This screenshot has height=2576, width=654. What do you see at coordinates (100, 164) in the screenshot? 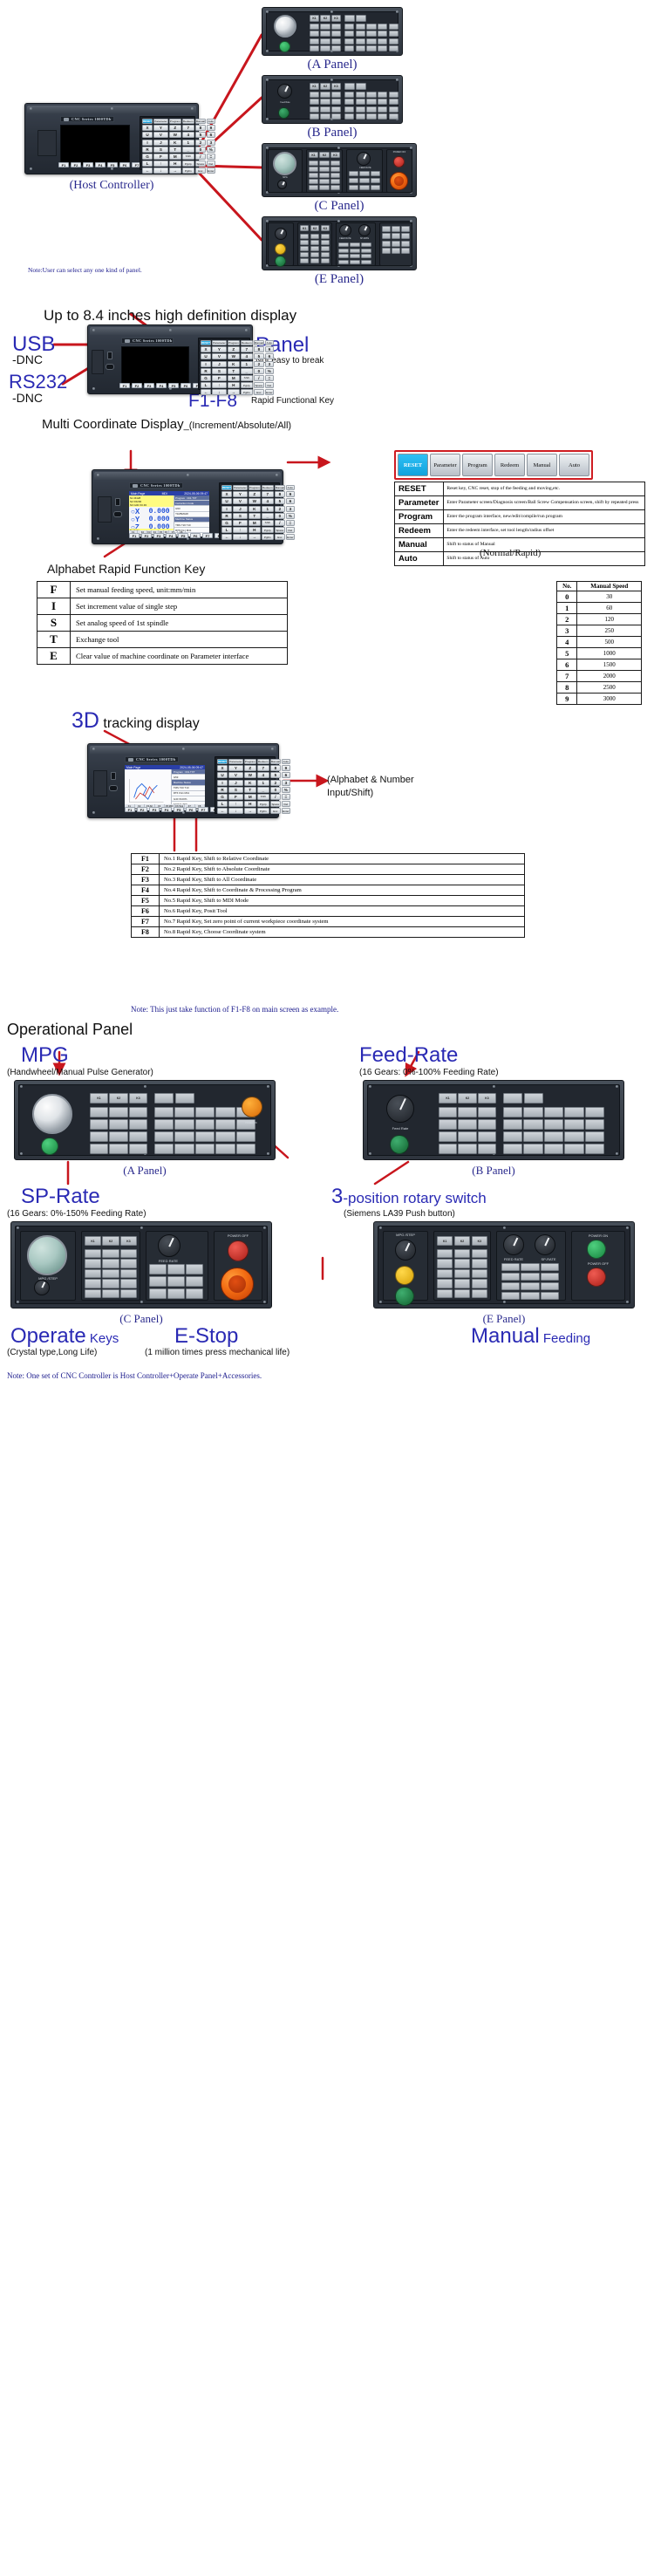
I see `fkey-f4: F4` at bounding box center [100, 164].